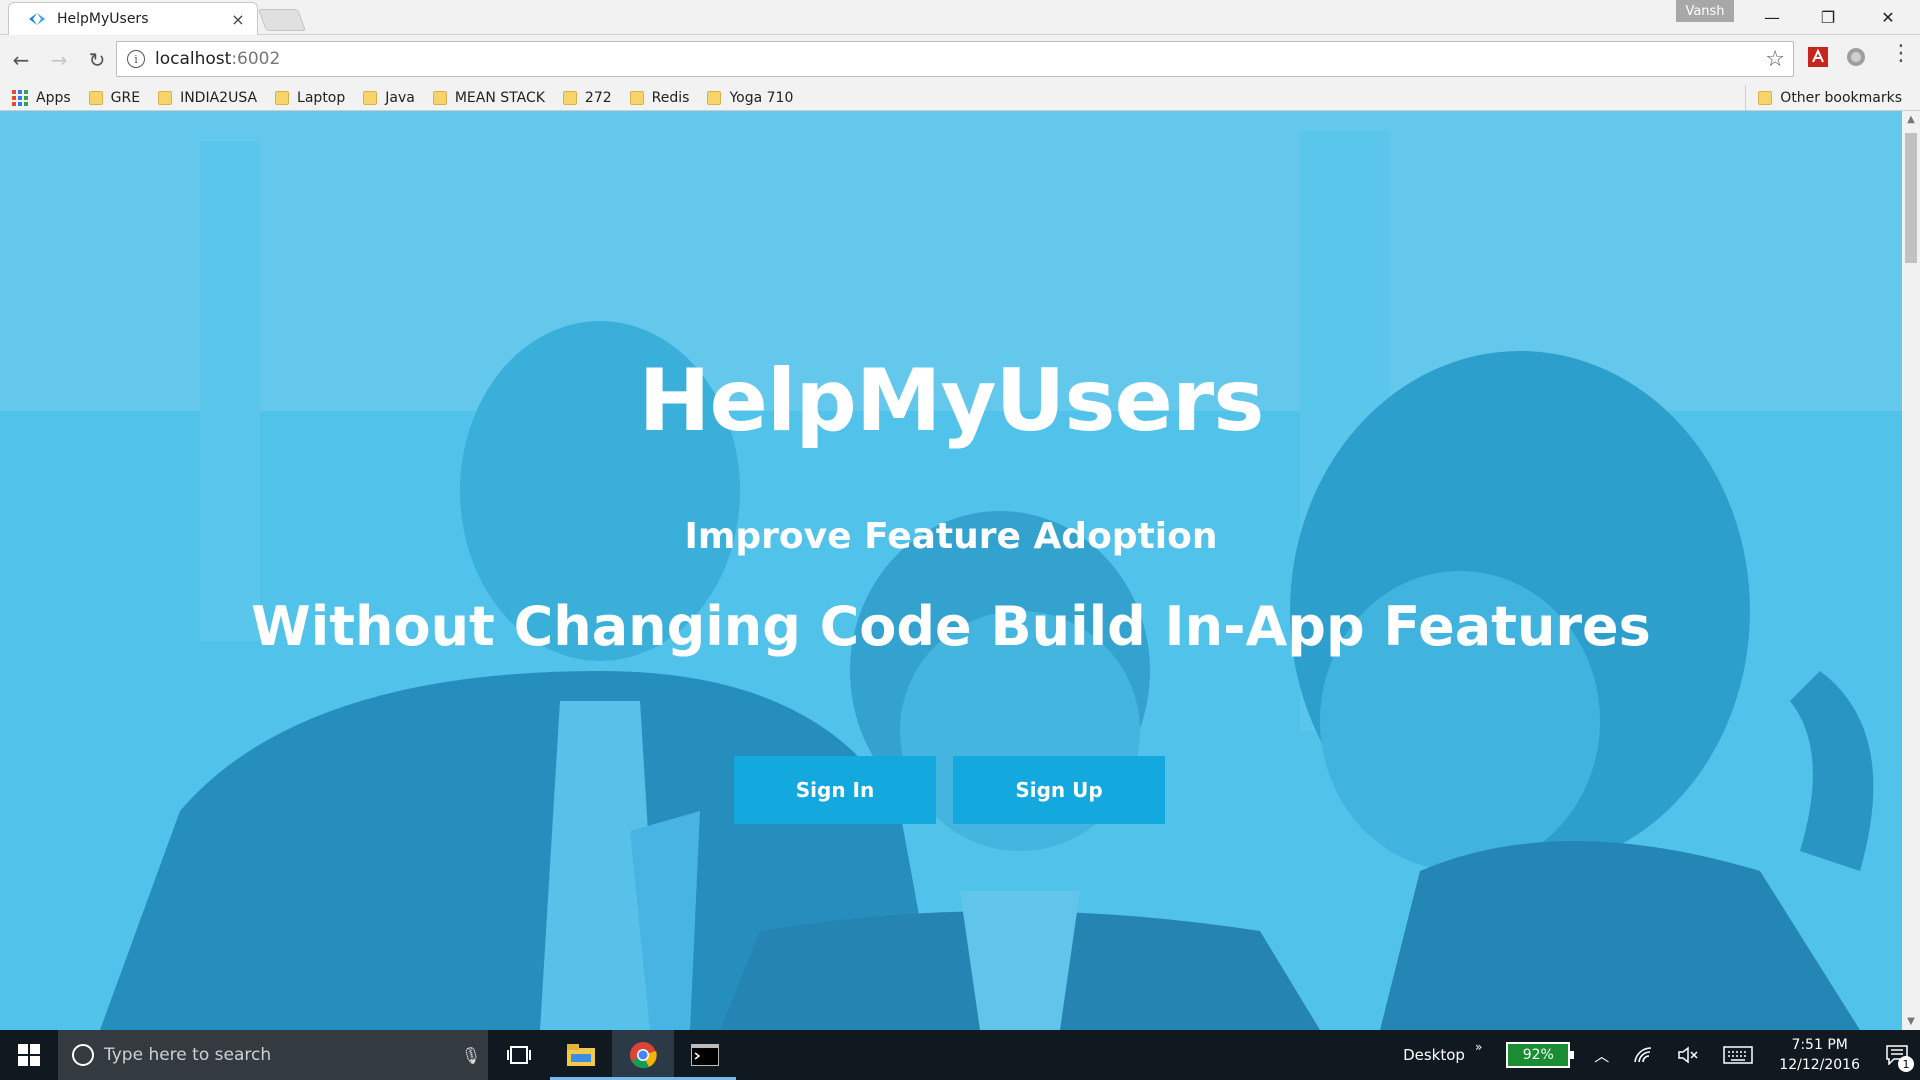 This screenshot has width=1920, height=1080. I want to click on scroll-down-arrow-icon: ▼, so click(1911, 1021).